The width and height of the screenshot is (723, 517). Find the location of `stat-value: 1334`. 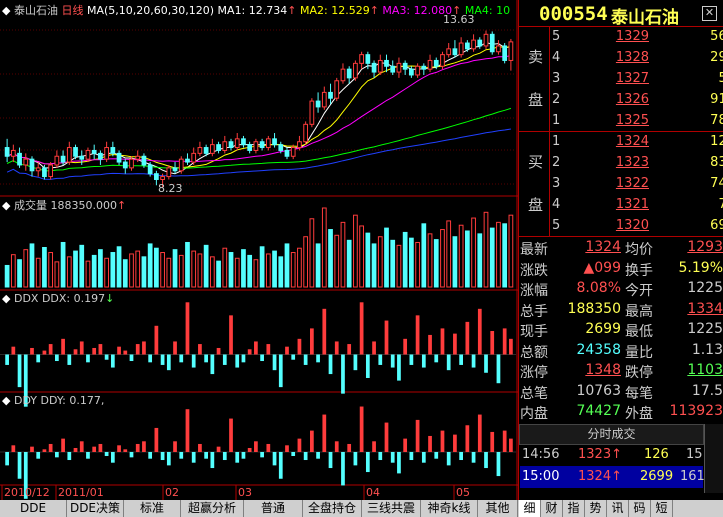

stat-value: 1334 is located at coordinates (705, 308).